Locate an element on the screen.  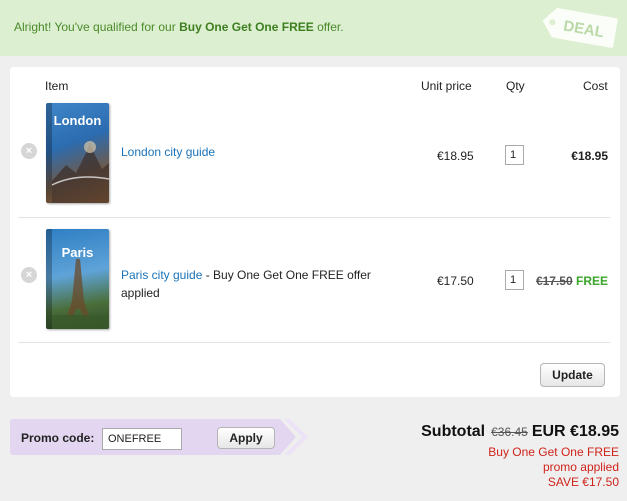
column-header-item: Item is located at coordinates (57, 86).